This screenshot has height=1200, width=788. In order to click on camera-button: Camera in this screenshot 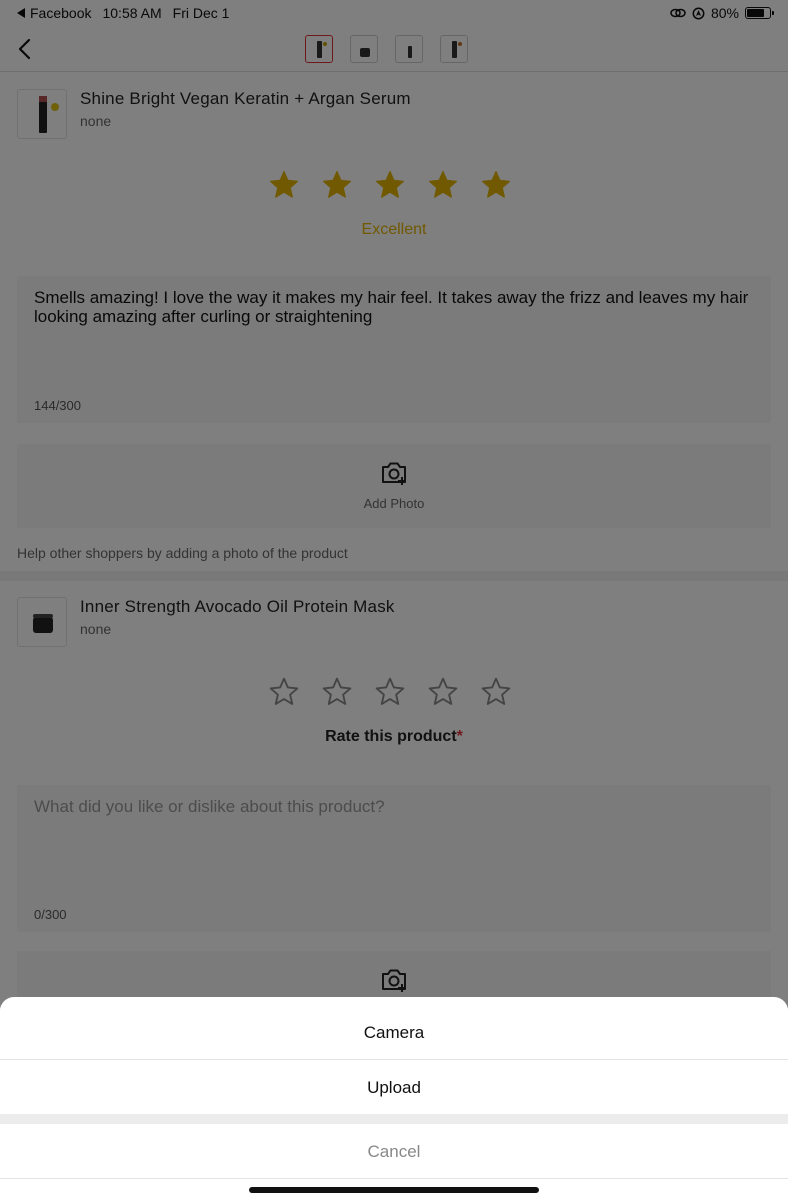, I will do `click(394, 1032)`.